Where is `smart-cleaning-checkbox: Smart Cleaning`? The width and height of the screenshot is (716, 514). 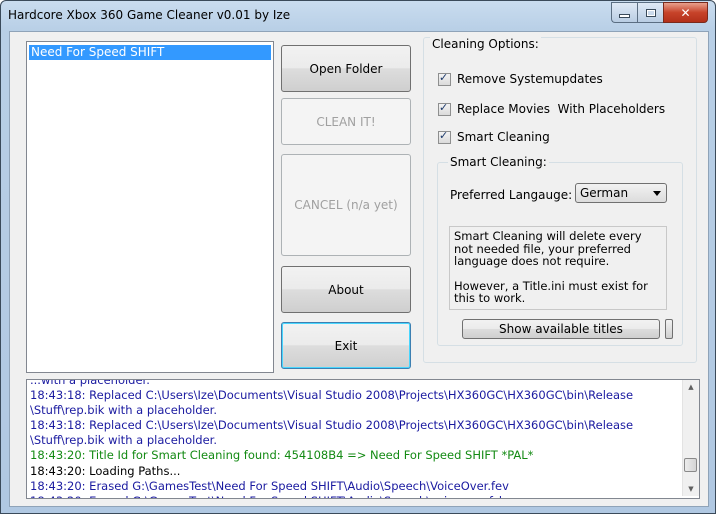
smart-cleaning-checkbox: Smart Cleaning is located at coordinates (494, 136).